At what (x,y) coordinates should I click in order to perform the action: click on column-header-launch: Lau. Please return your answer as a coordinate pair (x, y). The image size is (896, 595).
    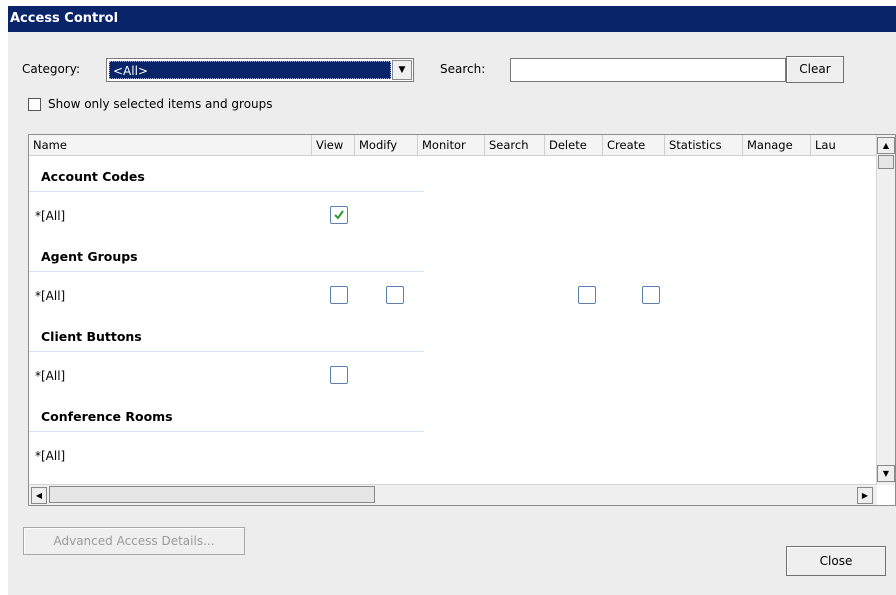
    Looking at the image, I should click on (844, 145).